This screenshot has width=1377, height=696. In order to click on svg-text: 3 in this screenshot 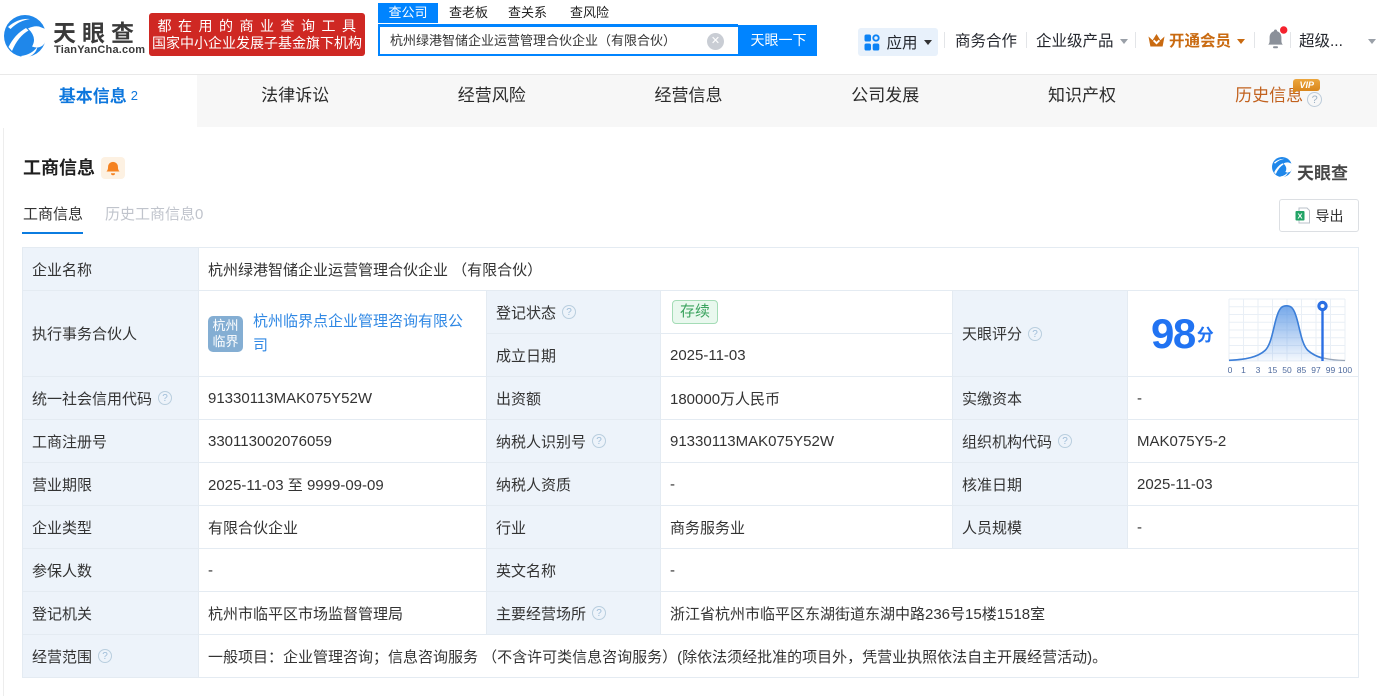, I will do `click(1258, 370)`.